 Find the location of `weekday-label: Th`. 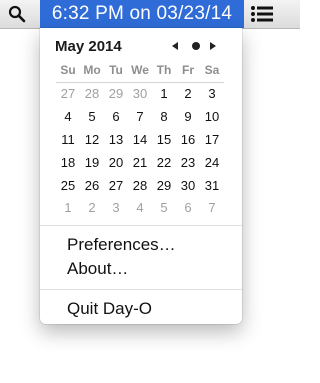

weekday-label: Th is located at coordinates (164, 70).